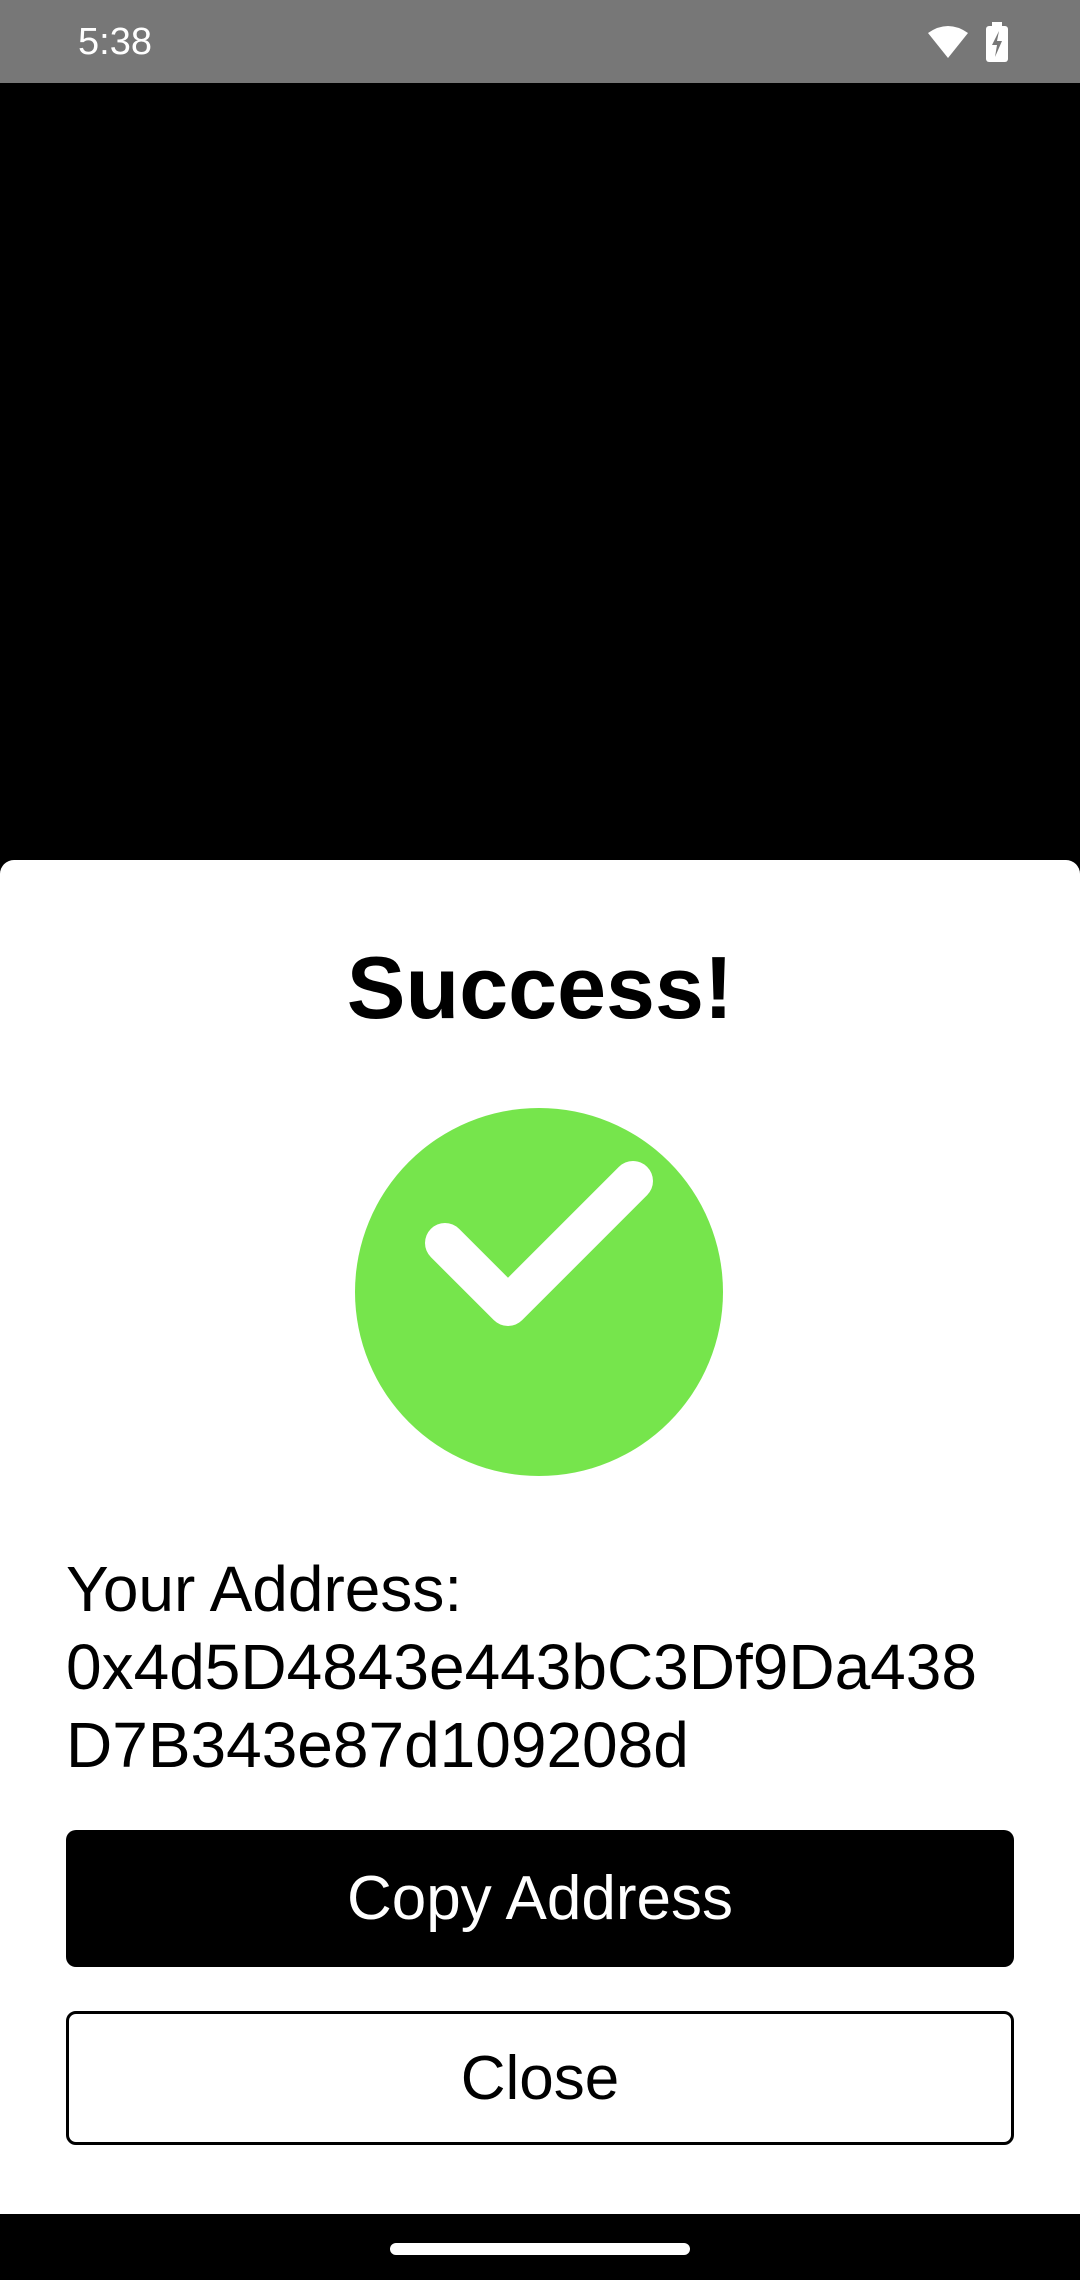 The height and width of the screenshot is (2280, 1080). What do you see at coordinates (377, 1745) in the screenshot?
I see `wallet-address-line-2: D7B343e87d109208d` at bounding box center [377, 1745].